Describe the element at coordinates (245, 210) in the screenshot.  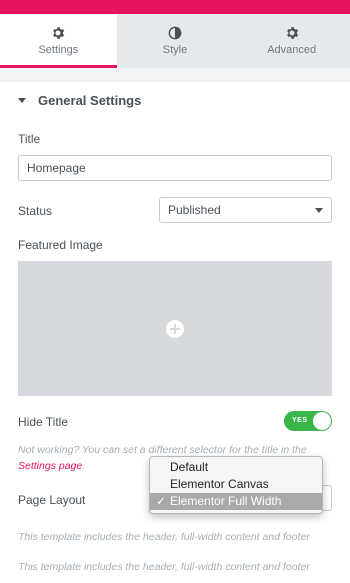
I see `status-select: Published` at that location.